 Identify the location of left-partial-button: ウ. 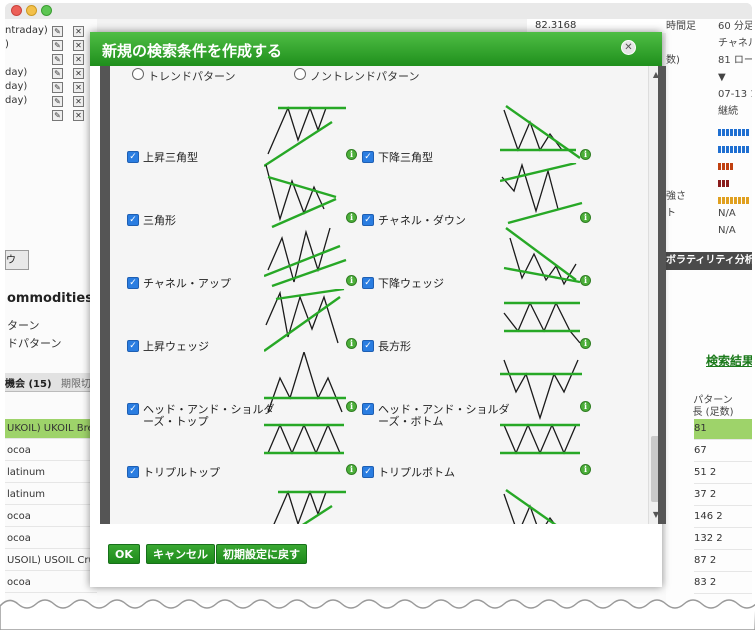
(17, 260).